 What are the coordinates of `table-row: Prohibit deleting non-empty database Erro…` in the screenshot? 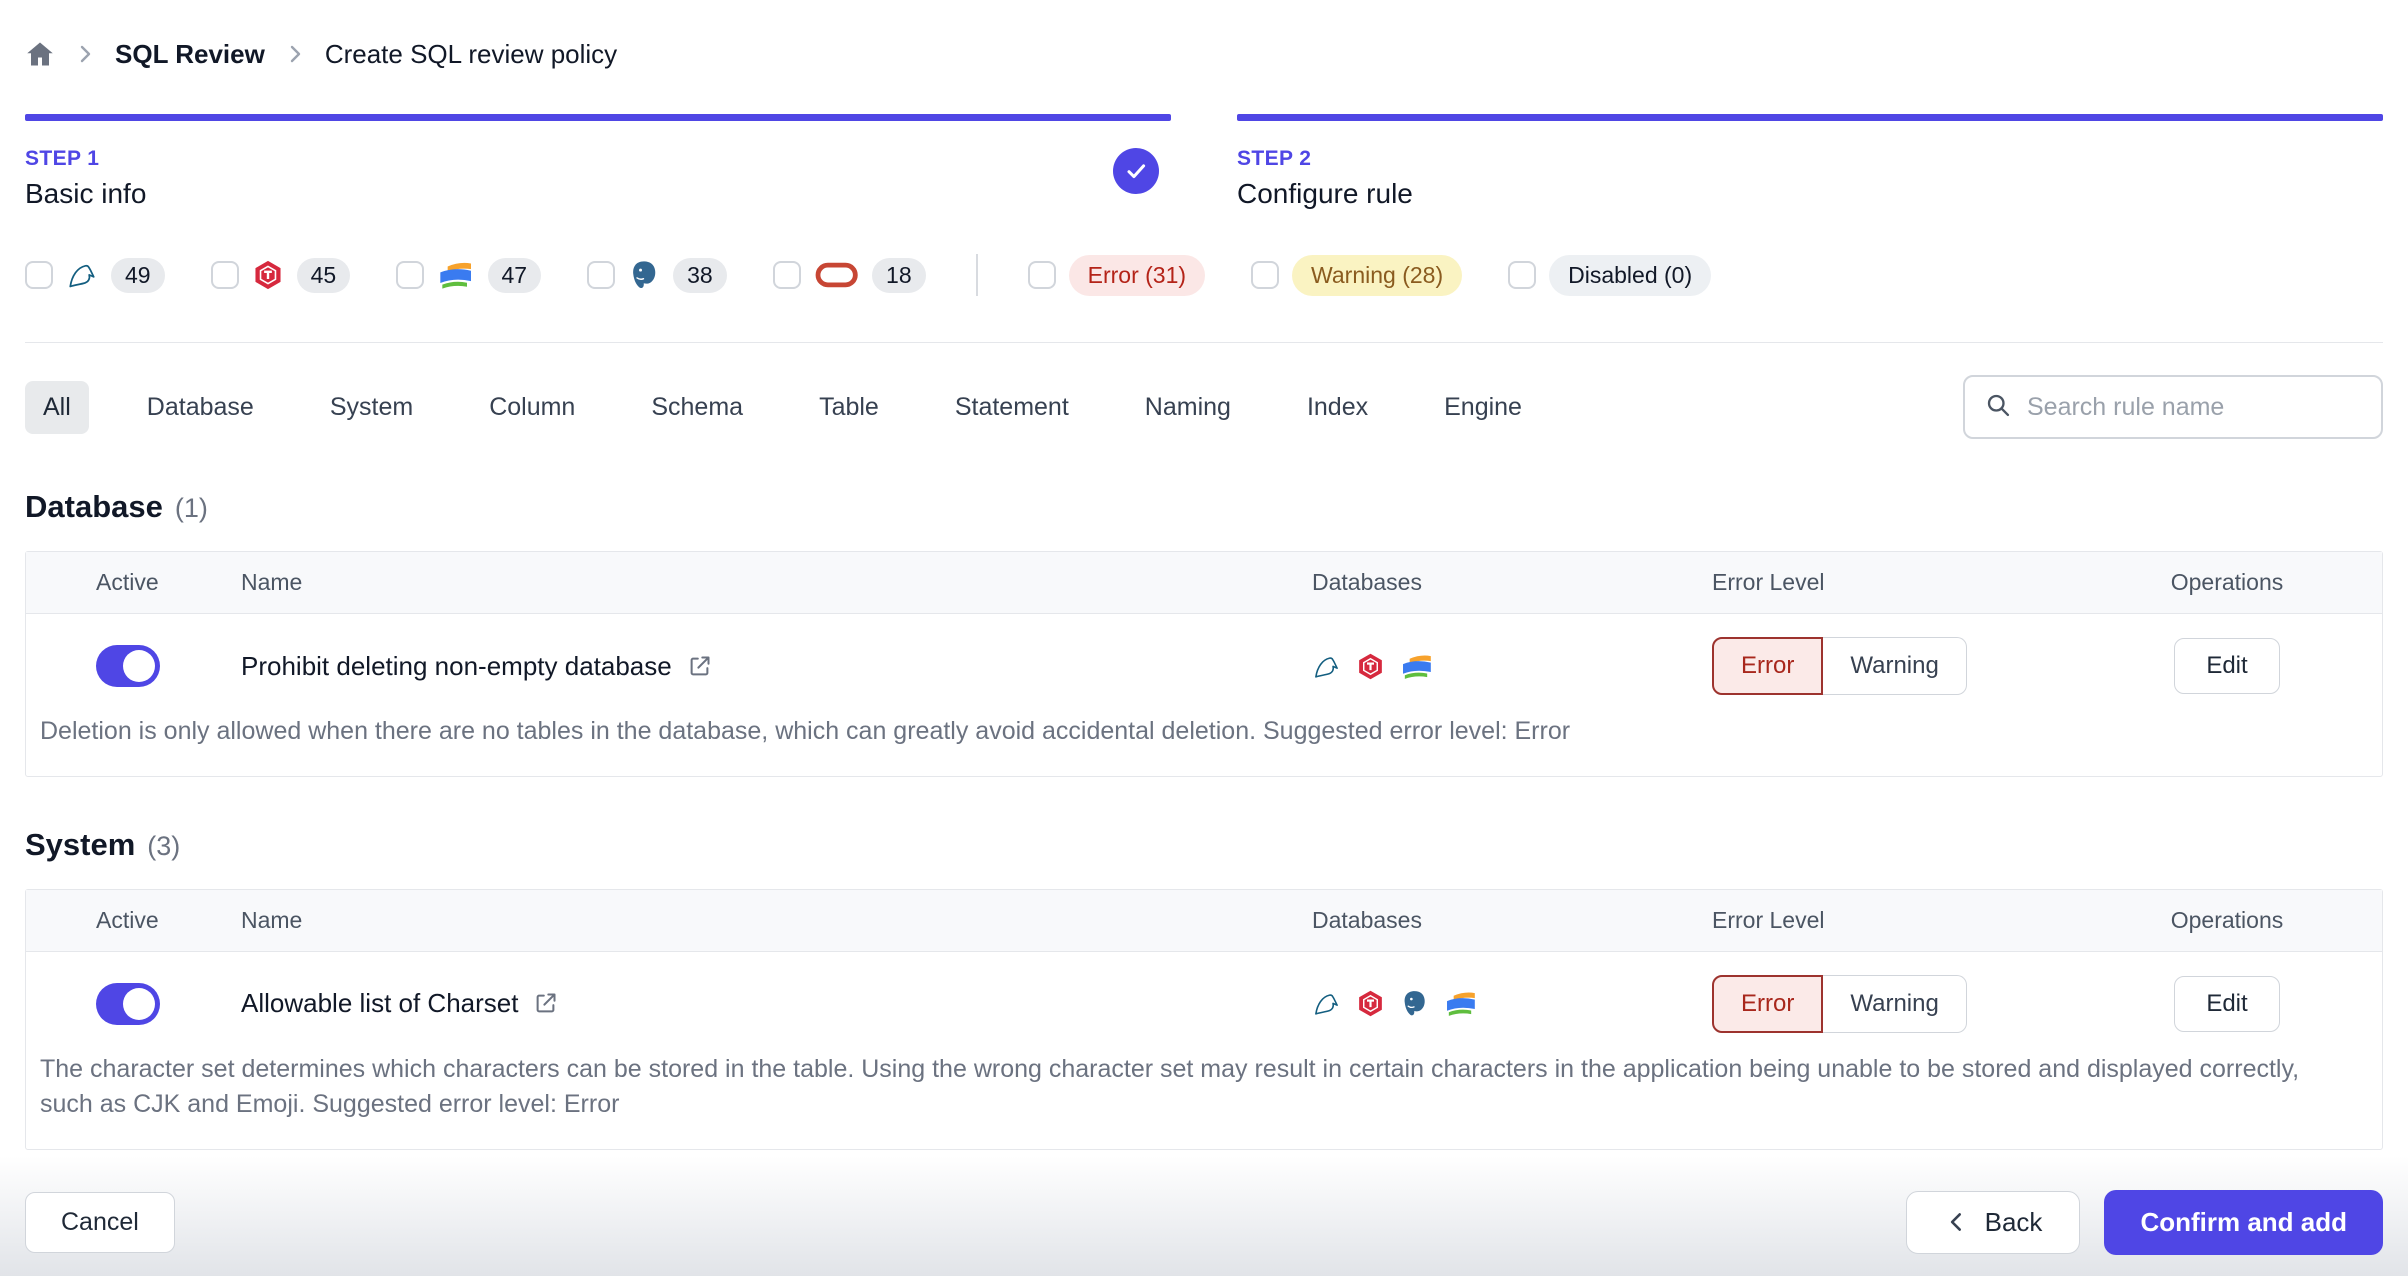 It's located at (1204, 662).